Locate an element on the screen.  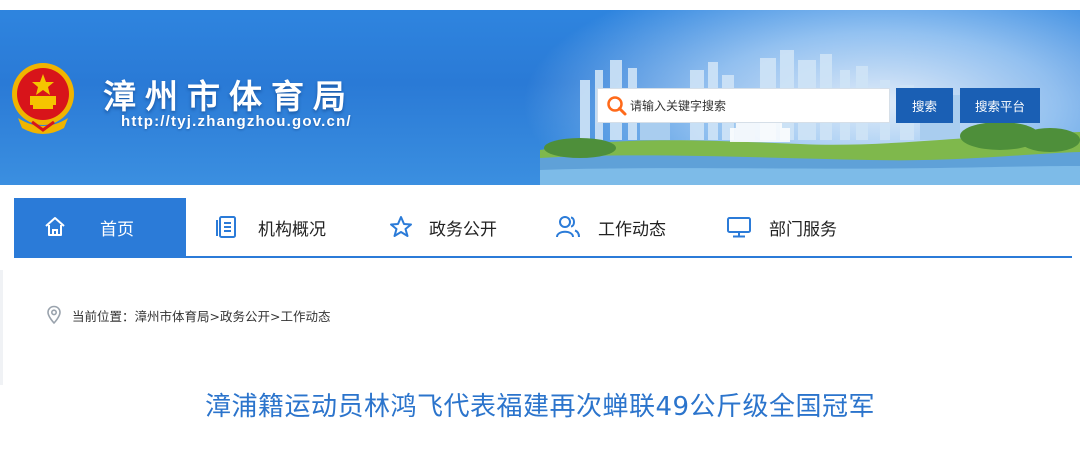
nav-item-home: 首页 is located at coordinates (100, 227).